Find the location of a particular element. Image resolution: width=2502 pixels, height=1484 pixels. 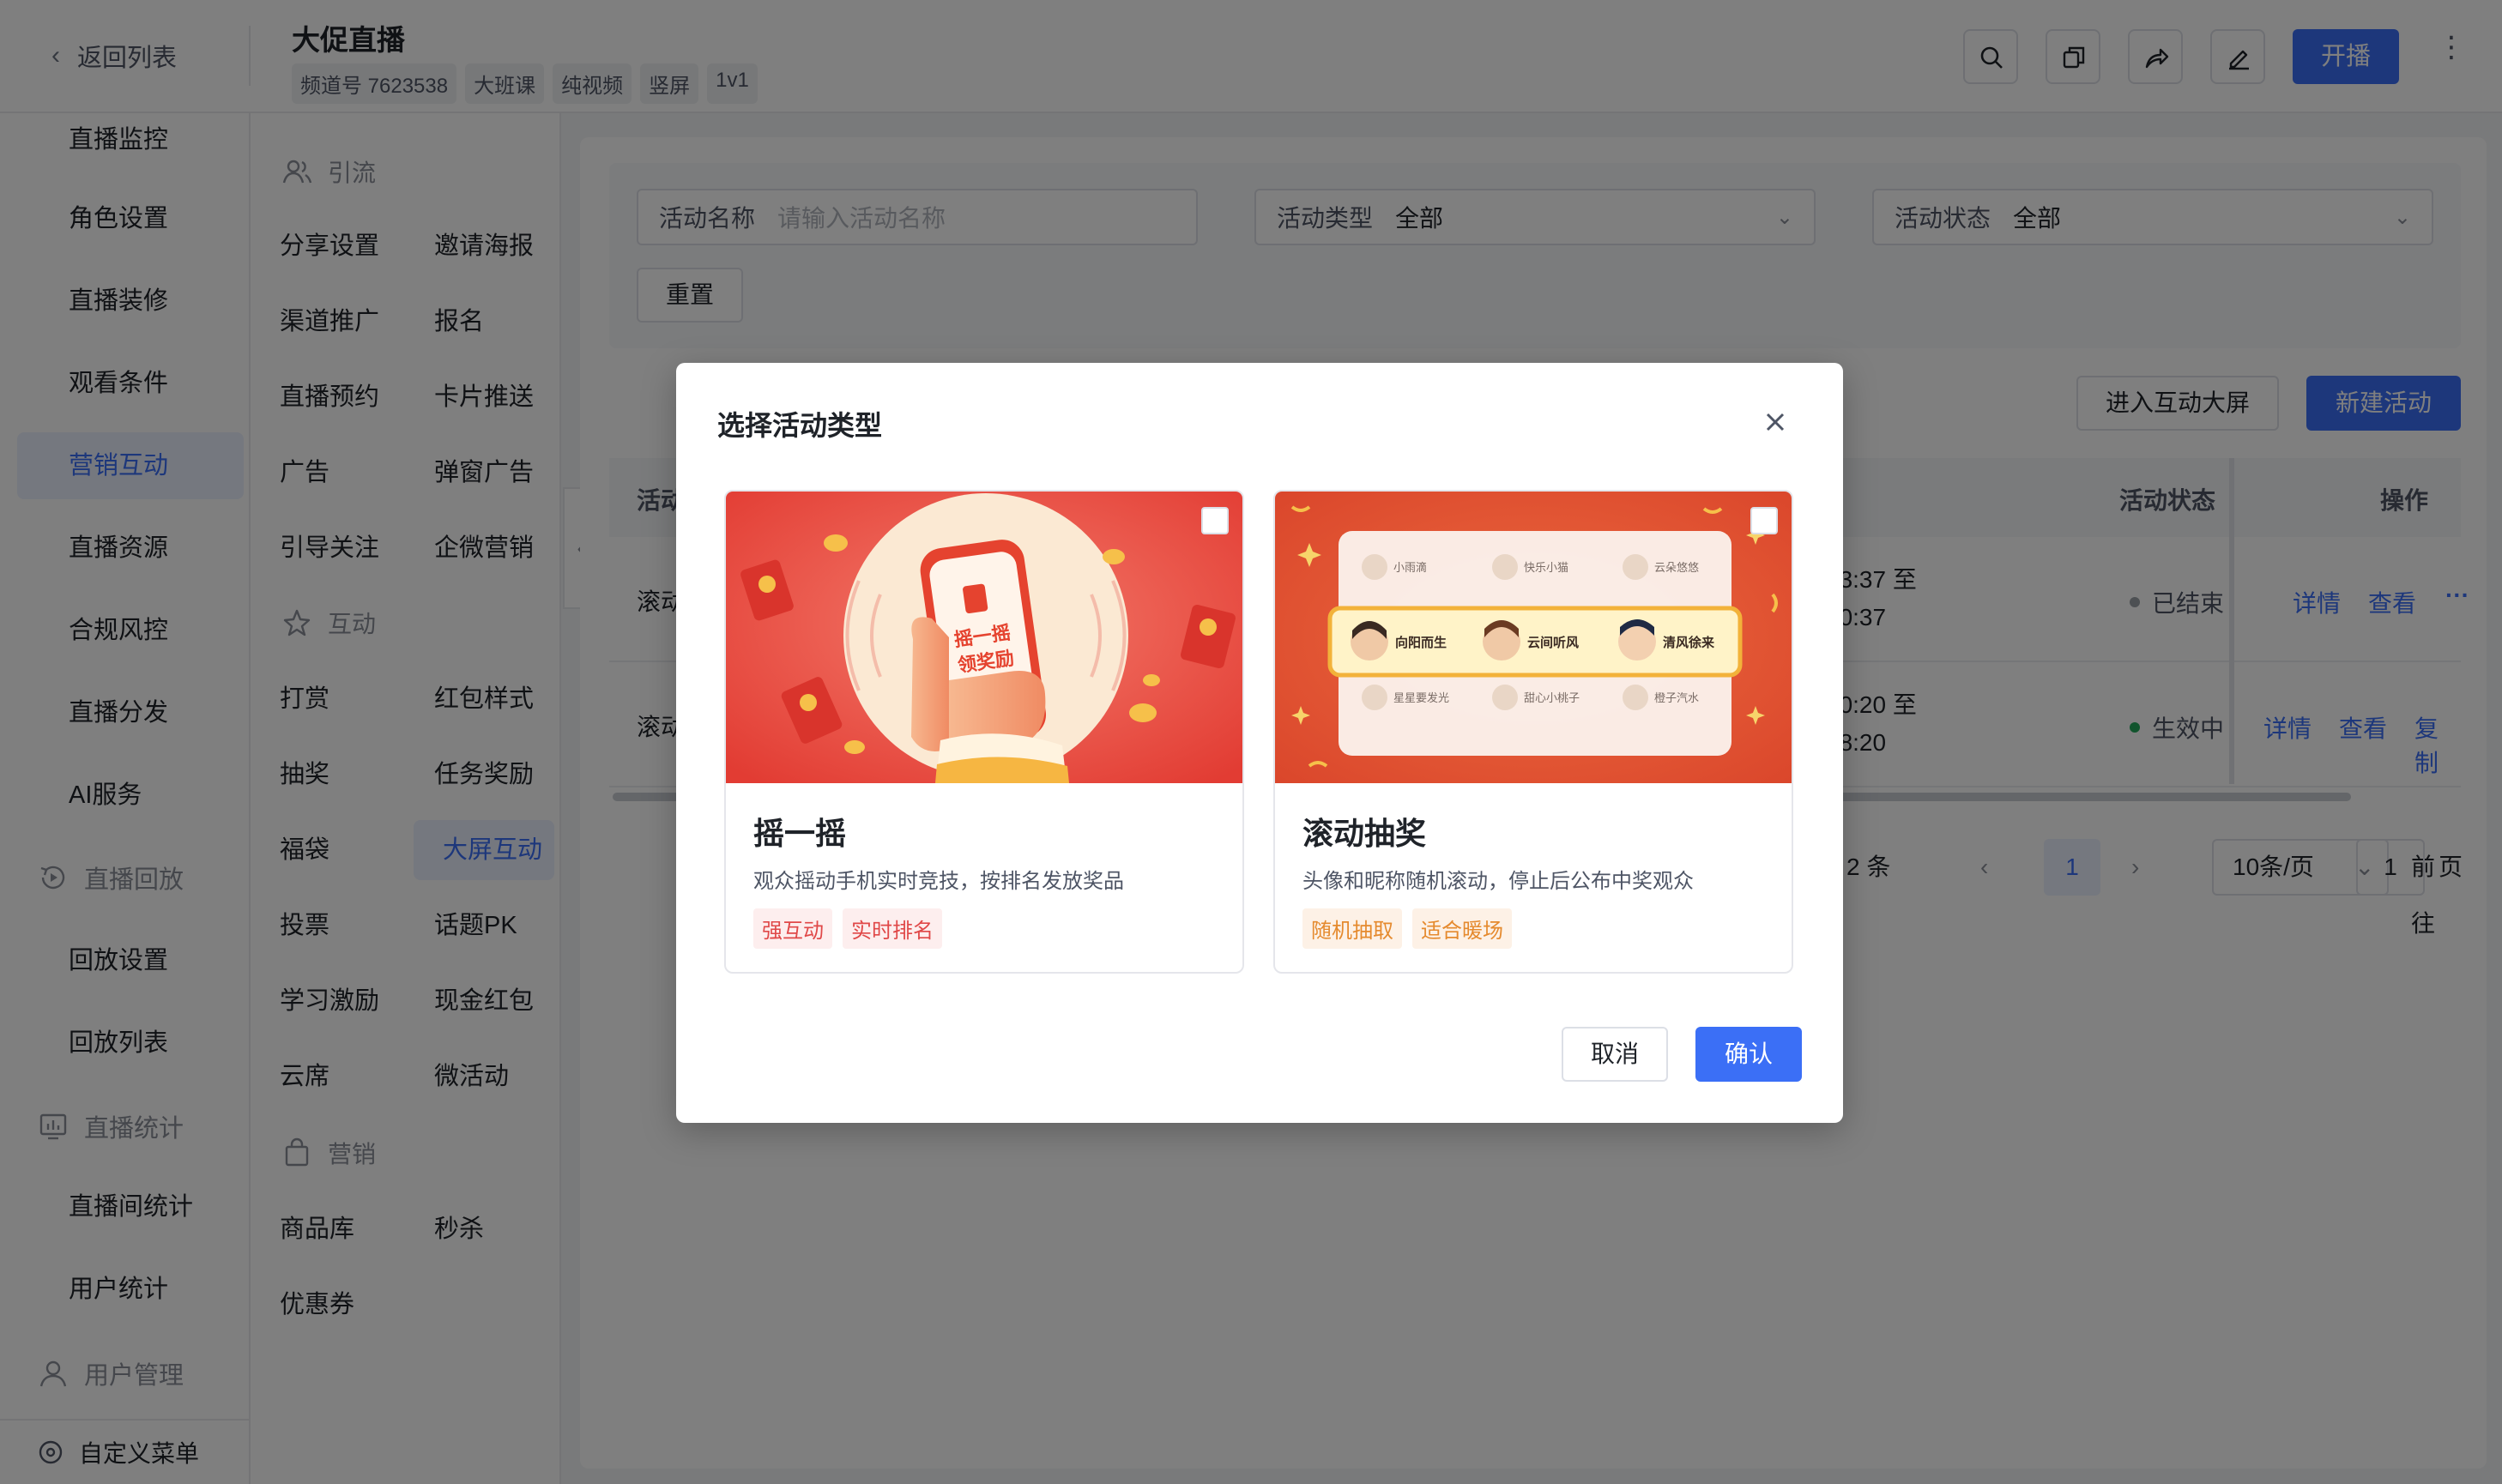

card-title: 摇一摇 is located at coordinates (800, 833).